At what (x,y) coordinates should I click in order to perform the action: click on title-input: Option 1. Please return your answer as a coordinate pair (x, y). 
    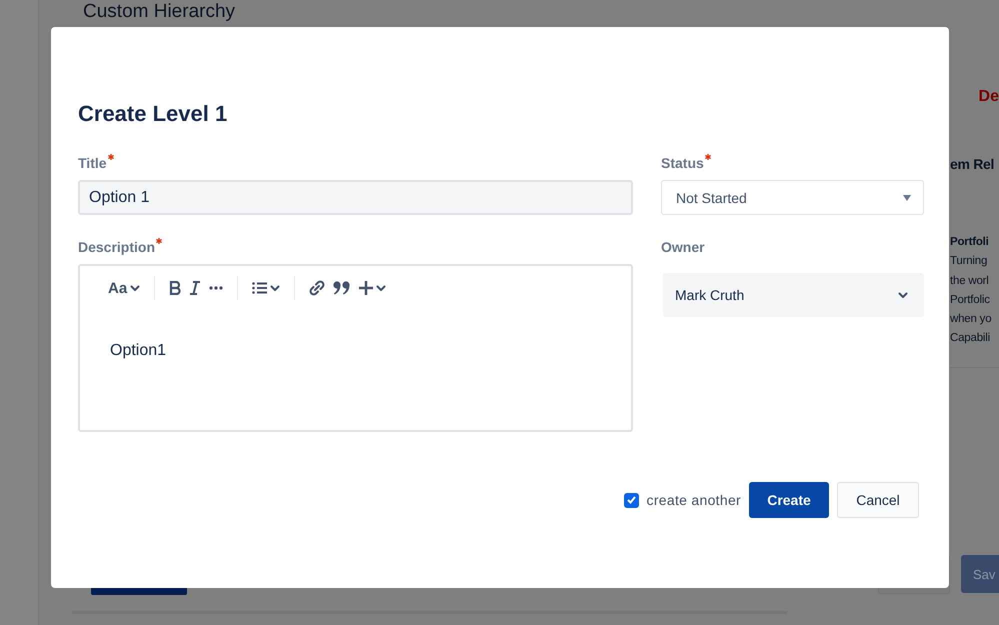
    Looking at the image, I should click on (355, 197).